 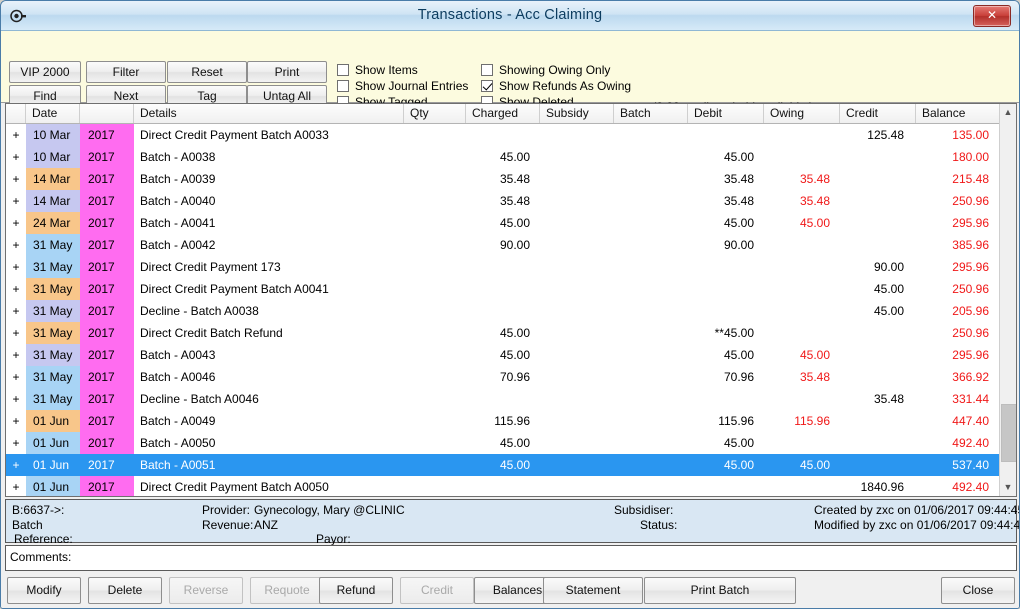 What do you see at coordinates (888, 267) in the screenshot?
I see `cell-credit: 90.00` at bounding box center [888, 267].